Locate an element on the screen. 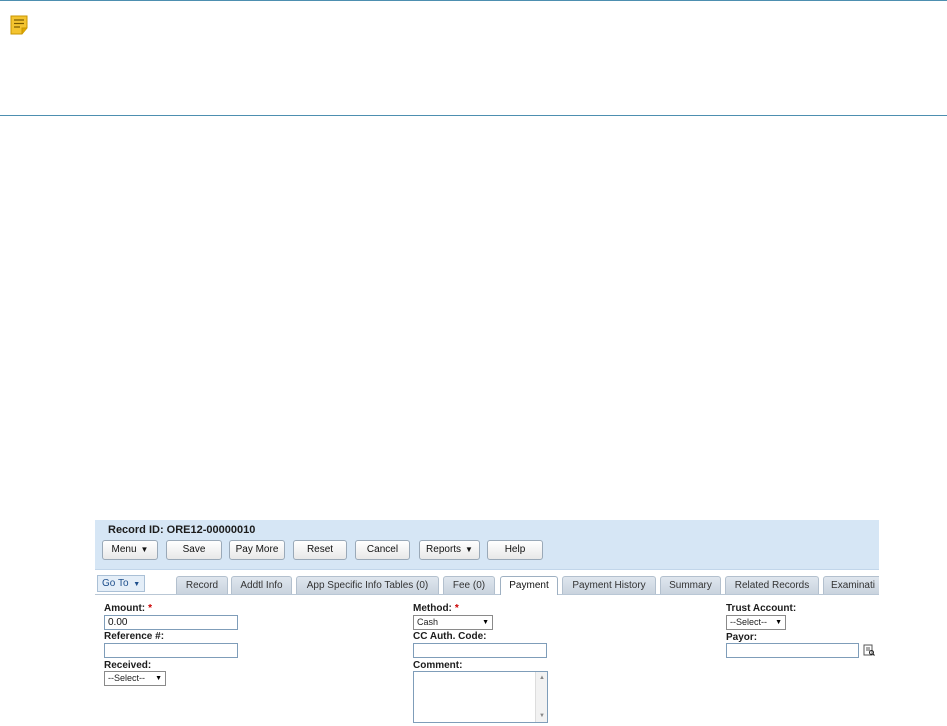 Image resolution: width=947 pixels, height=726 pixels. save-button: Save is located at coordinates (194, 550).